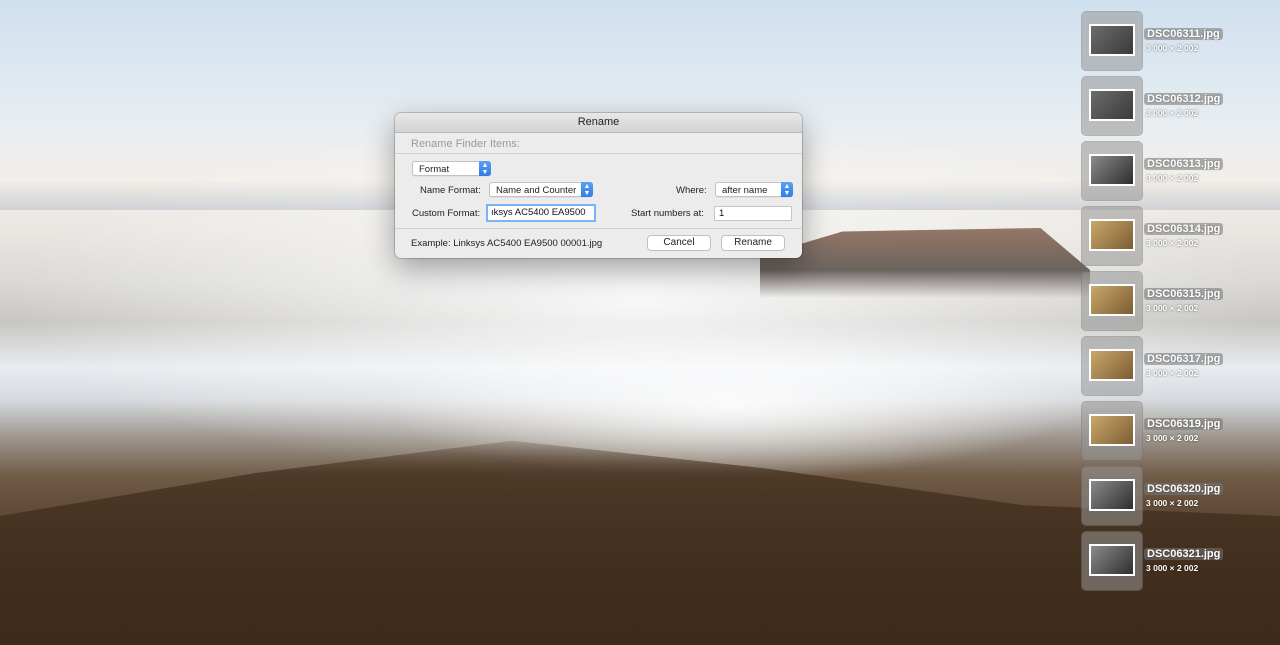 The height and width of the screenshot is (645, 1280). What do you see at coordinates (1184, 359) in the screenshot?
I see `file-name: DSC06317.jpg` at bounding box center [1184, 359].